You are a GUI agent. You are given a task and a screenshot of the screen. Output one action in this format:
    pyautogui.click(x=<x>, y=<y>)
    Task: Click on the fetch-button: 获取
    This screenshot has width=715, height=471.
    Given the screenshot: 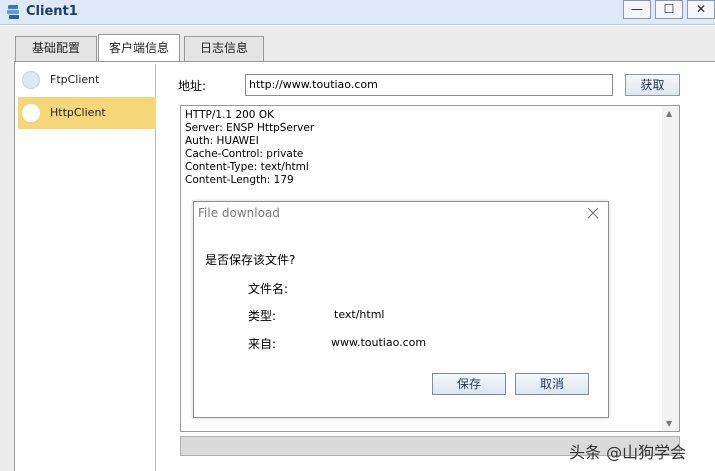 What is the action you would take?
    pyautogui.click(x=652, y=85)
    